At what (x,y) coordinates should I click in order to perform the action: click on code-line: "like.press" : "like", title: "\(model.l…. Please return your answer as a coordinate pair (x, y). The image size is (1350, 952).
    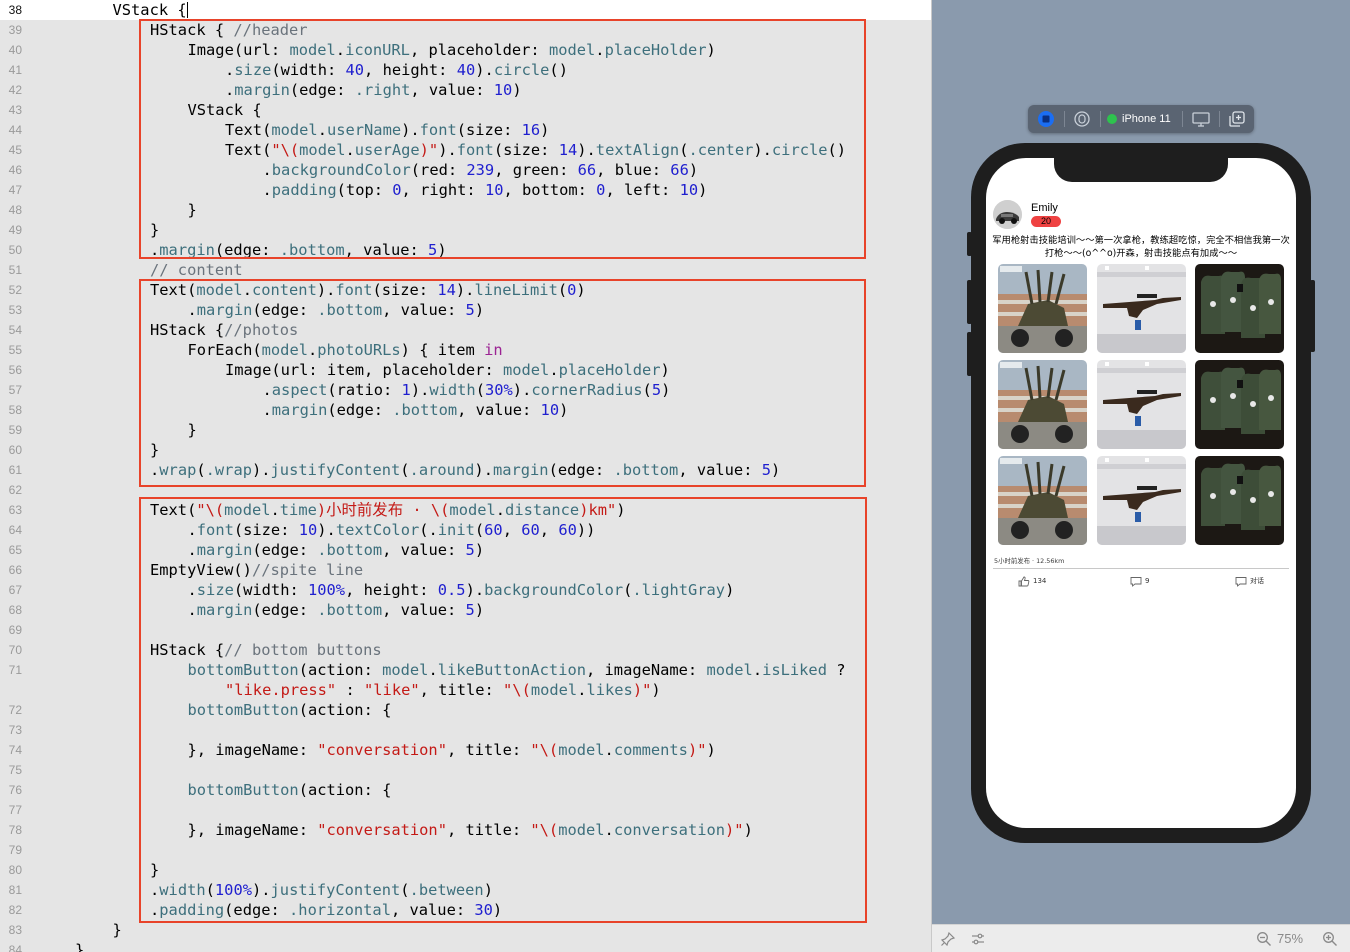
    Looking at the image, I should click on (466, 690).